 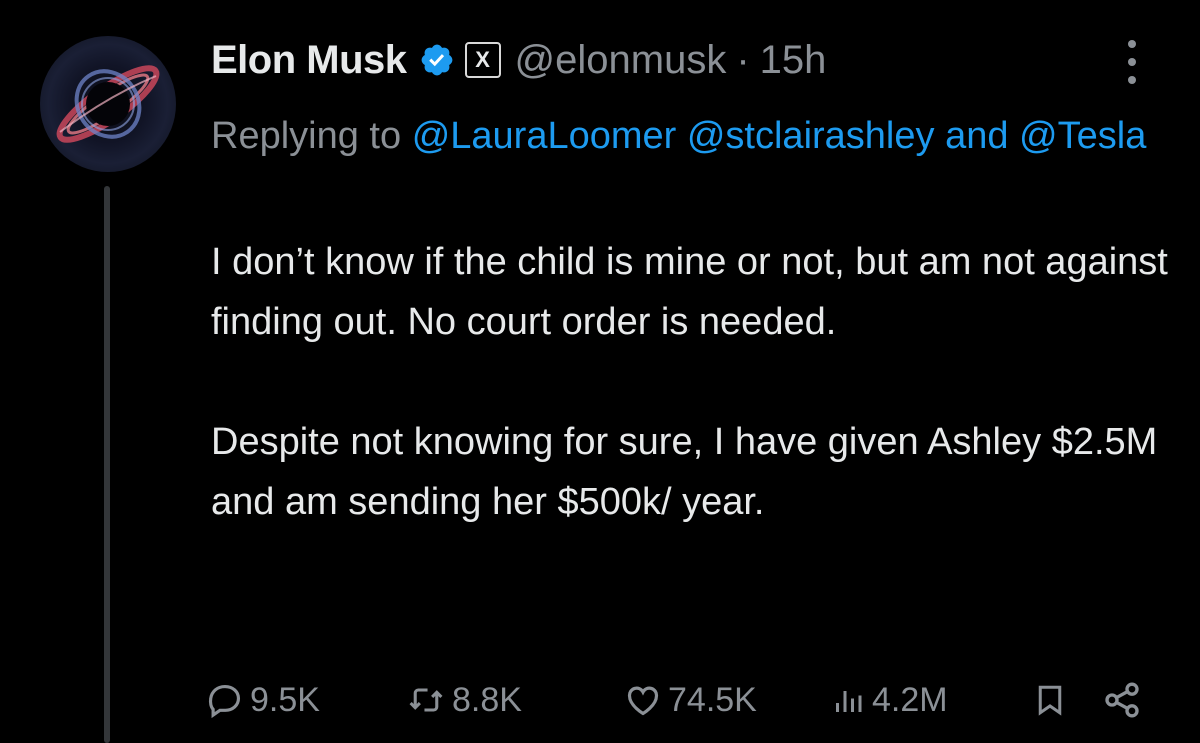 I want to click on like-icon, so click(x=643, y=701).